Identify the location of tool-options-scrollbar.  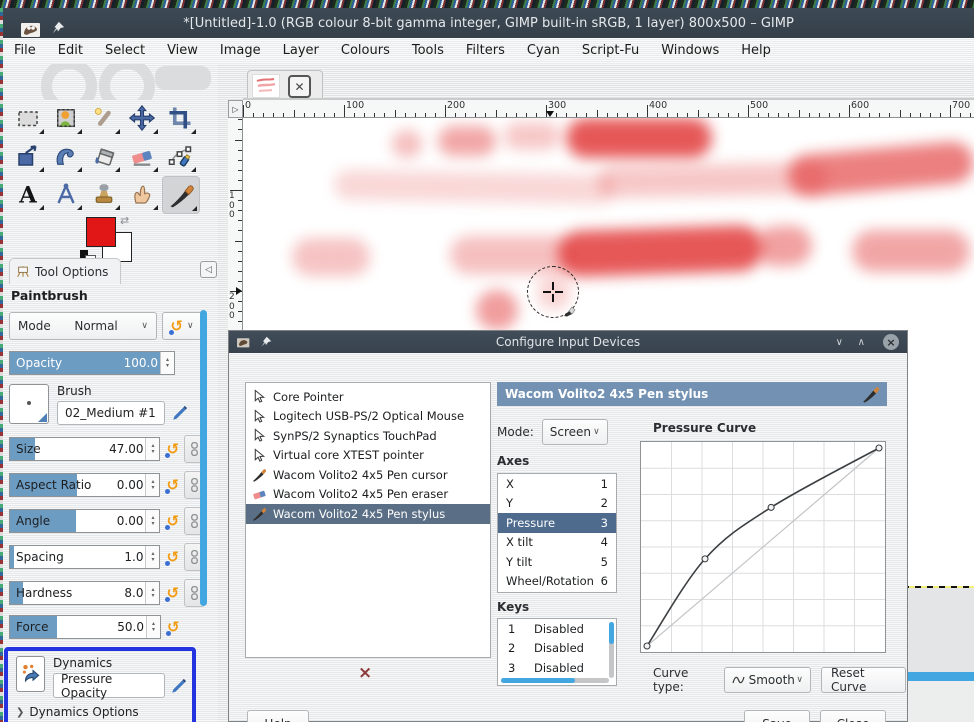
(203, 458).